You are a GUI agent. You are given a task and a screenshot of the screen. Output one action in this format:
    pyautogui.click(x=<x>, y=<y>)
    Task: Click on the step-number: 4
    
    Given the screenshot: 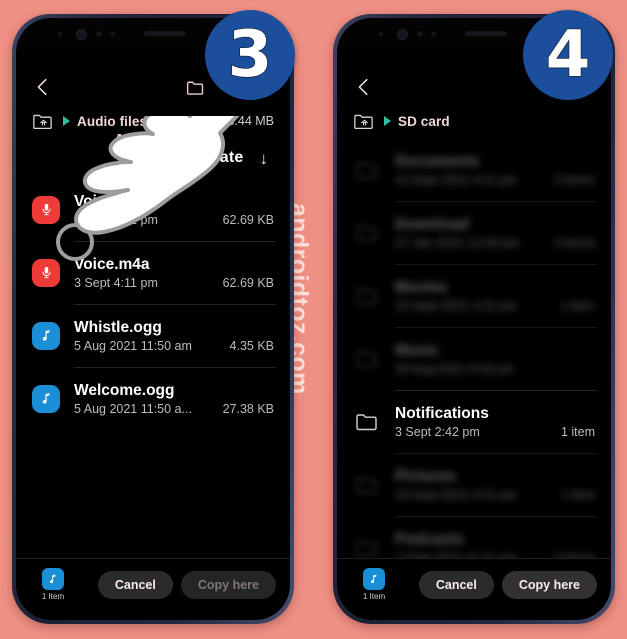 What is the action you would take?
    pyautogui.click(x=568, y=55)
    